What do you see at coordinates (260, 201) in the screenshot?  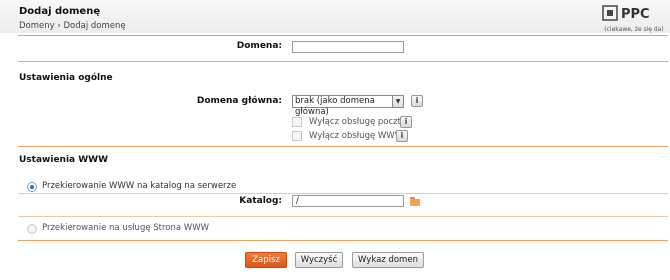 I see `directory-label: Katalog:` at bounding box center [260, 201].